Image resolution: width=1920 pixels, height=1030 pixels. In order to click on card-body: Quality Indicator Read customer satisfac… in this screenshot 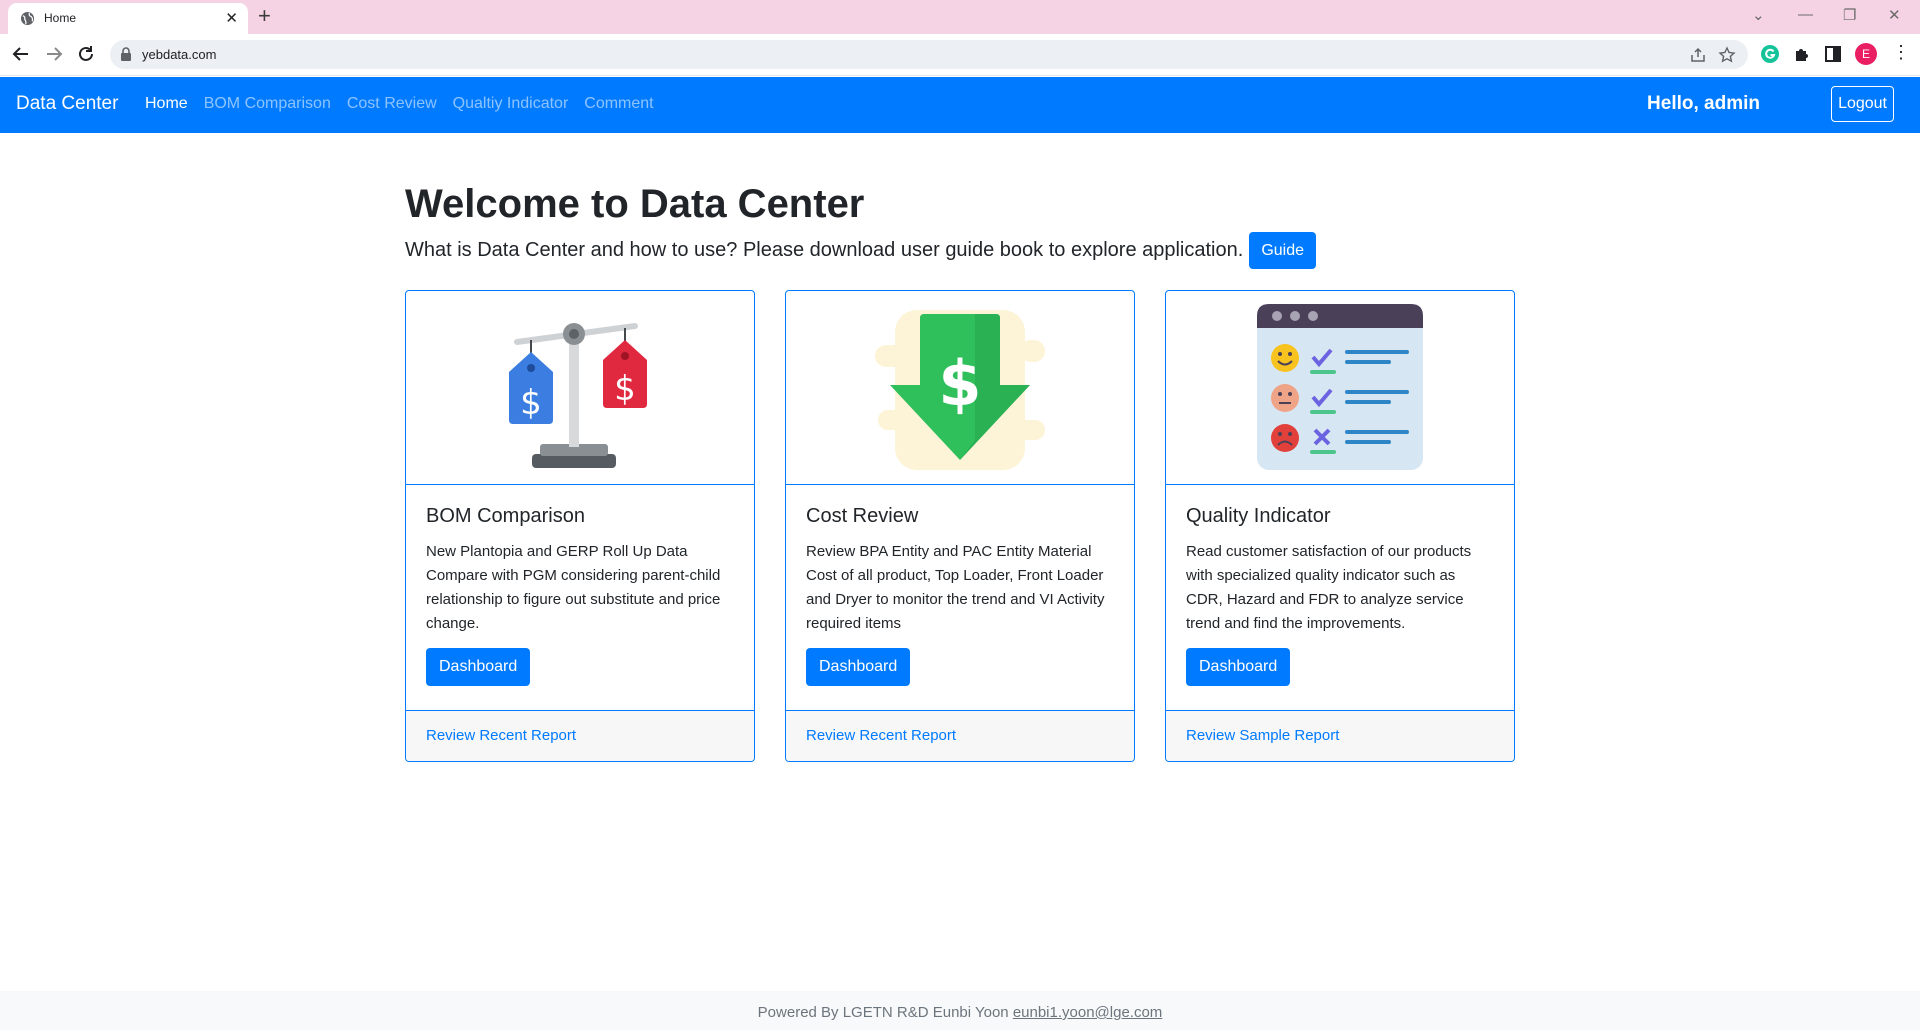, I will do `click(1340, 597)`.